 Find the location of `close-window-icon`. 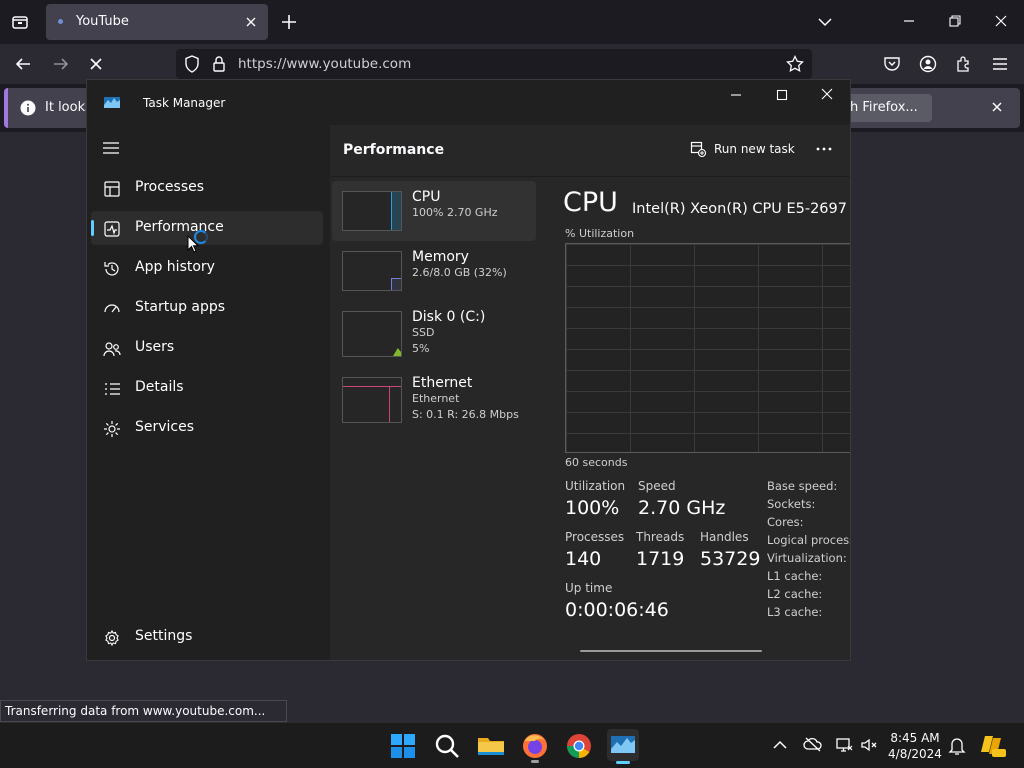

close-window-icon is located at coordinates (1001, 21).